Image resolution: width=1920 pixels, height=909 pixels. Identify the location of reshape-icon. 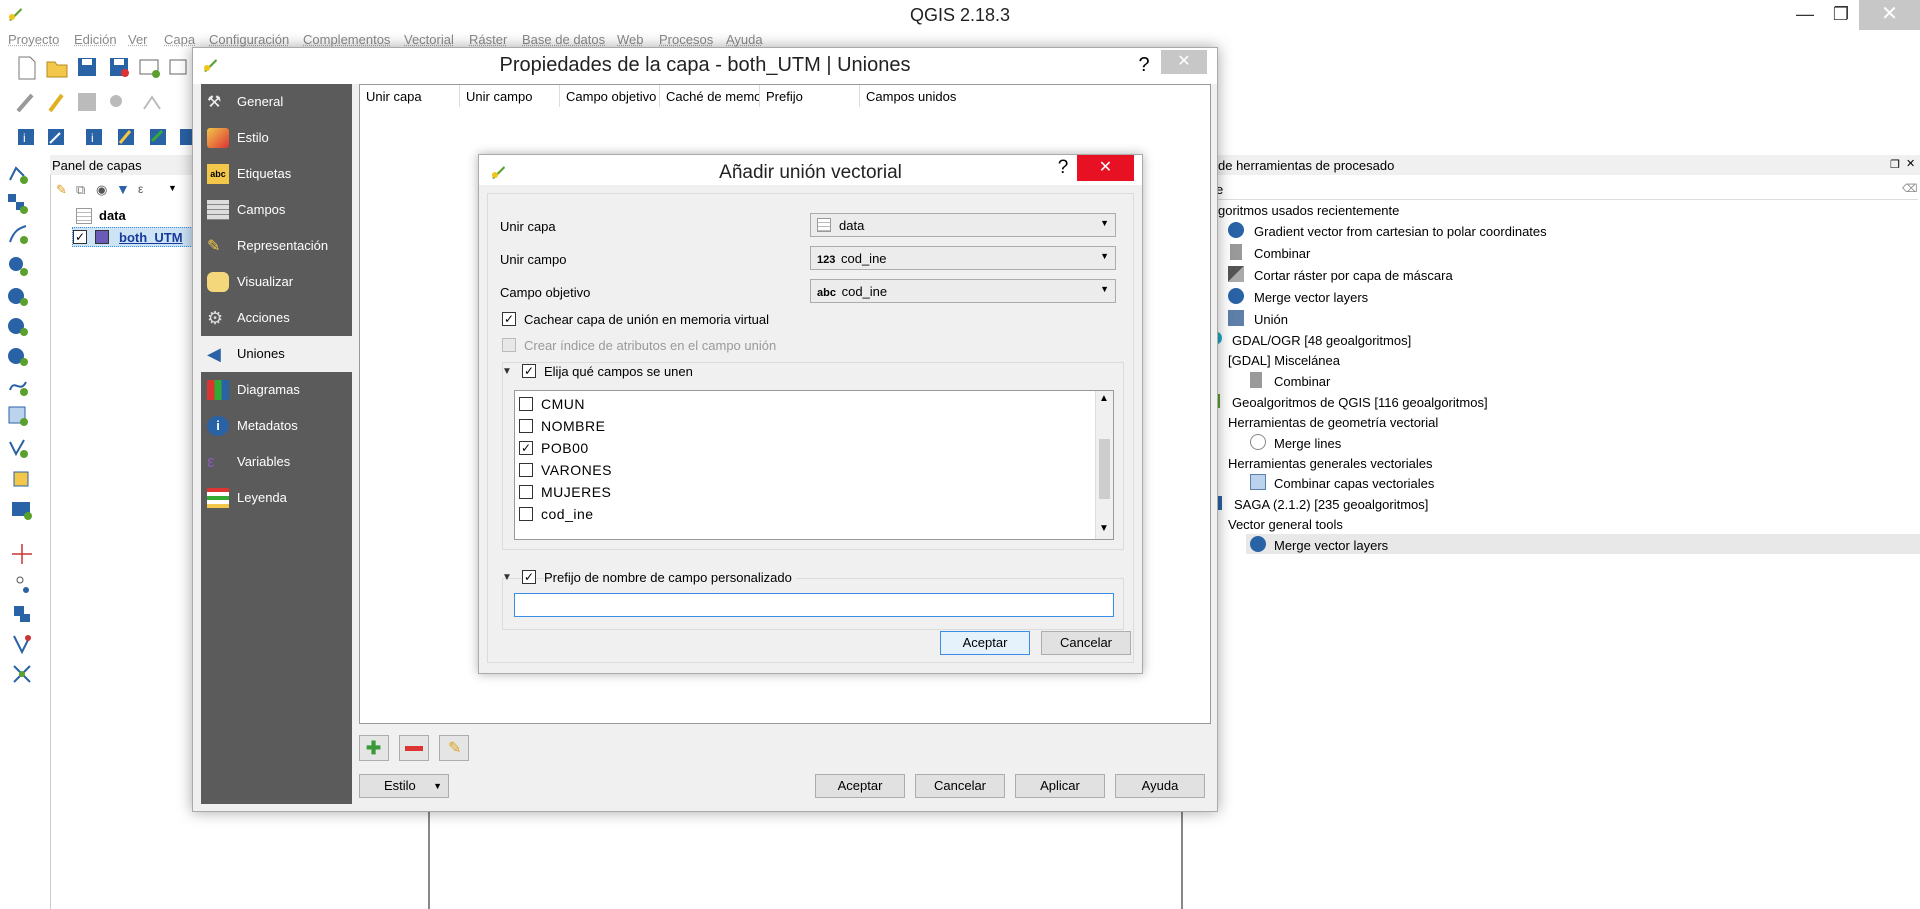
(22, 614).